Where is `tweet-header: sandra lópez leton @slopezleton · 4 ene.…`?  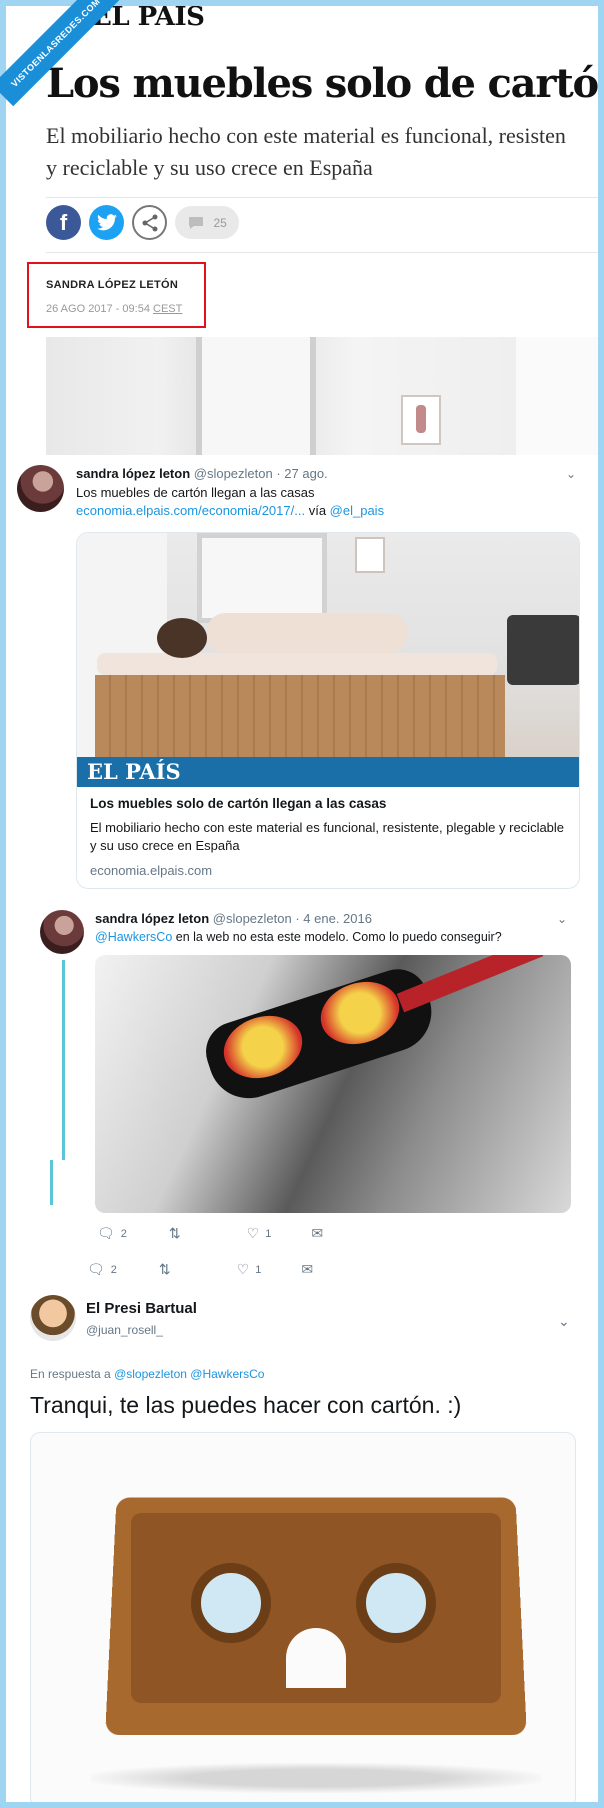
tweet-header: sandra lópez leton @slopezleton · 4 ene.… is located at coordinates (233, 918).